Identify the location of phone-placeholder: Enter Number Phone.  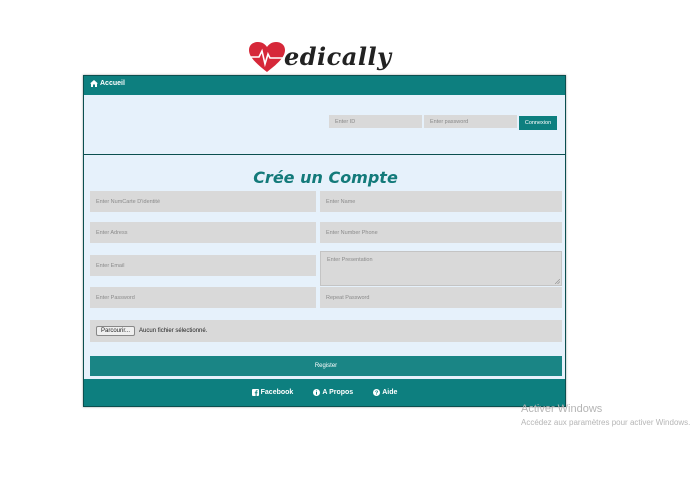
(352, 232).